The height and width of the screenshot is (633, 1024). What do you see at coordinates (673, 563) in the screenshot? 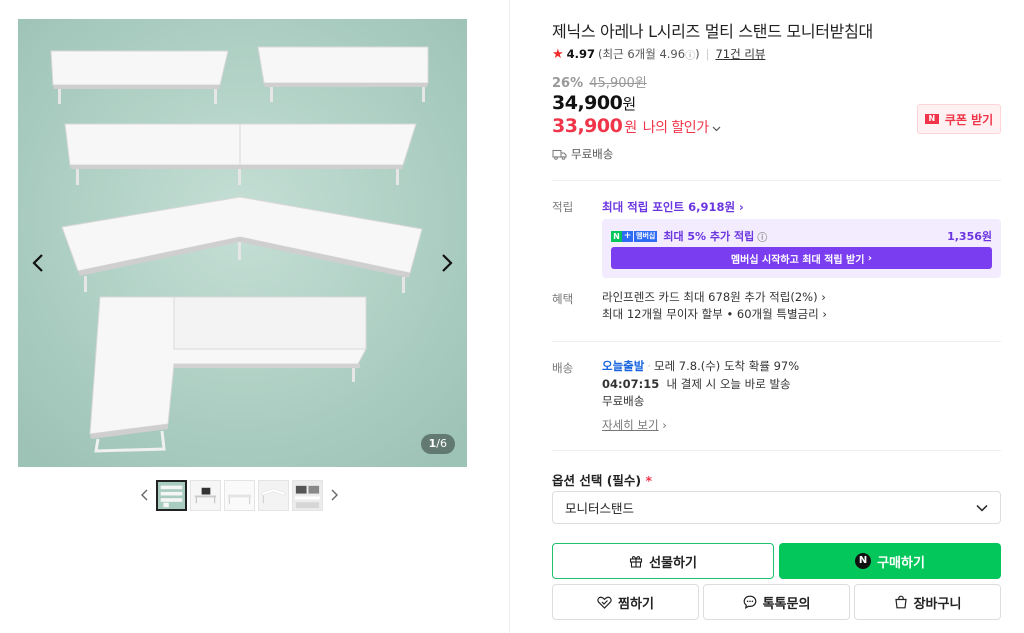
I see `gift-label: 선물하기` at bounding box center [673, 563].